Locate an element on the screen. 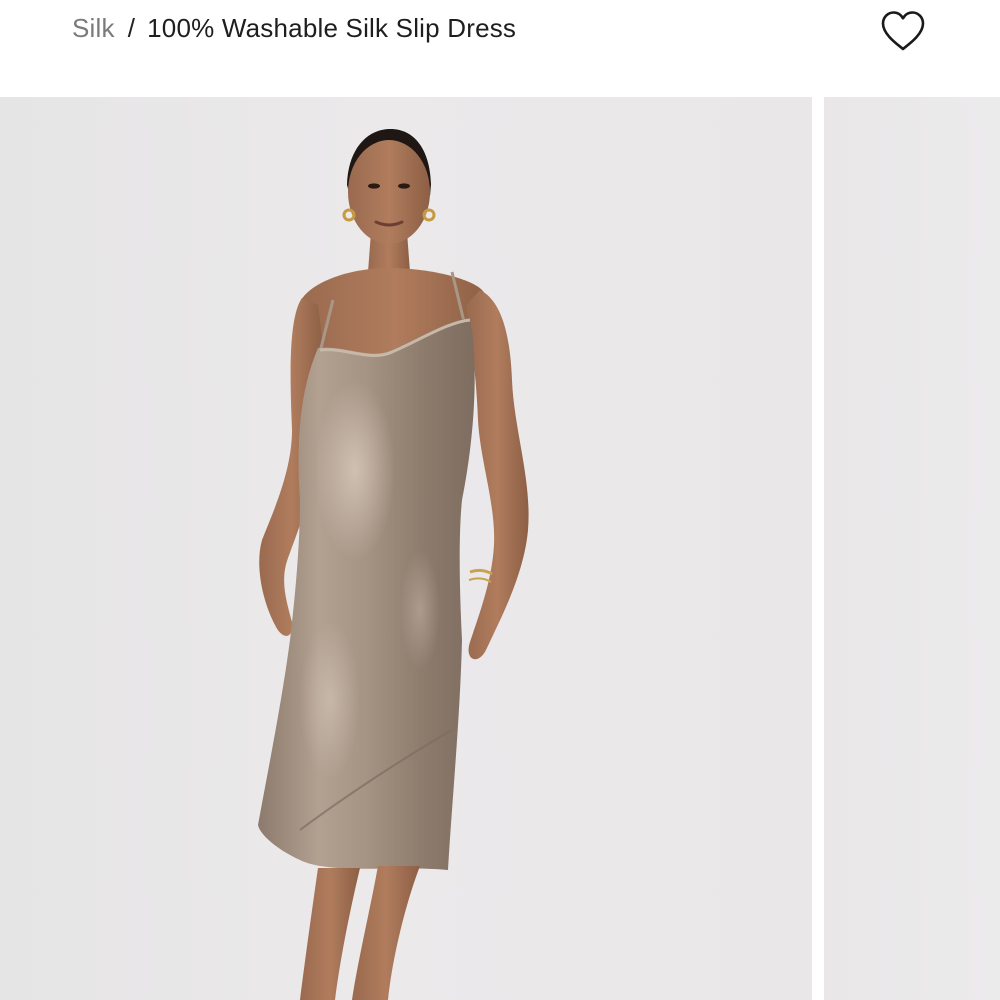 This screenshot has width=1000, height=1000. breadcrumb-current-page: 100% Washable Silk Slip Dress is located at coordinates (332, 27).